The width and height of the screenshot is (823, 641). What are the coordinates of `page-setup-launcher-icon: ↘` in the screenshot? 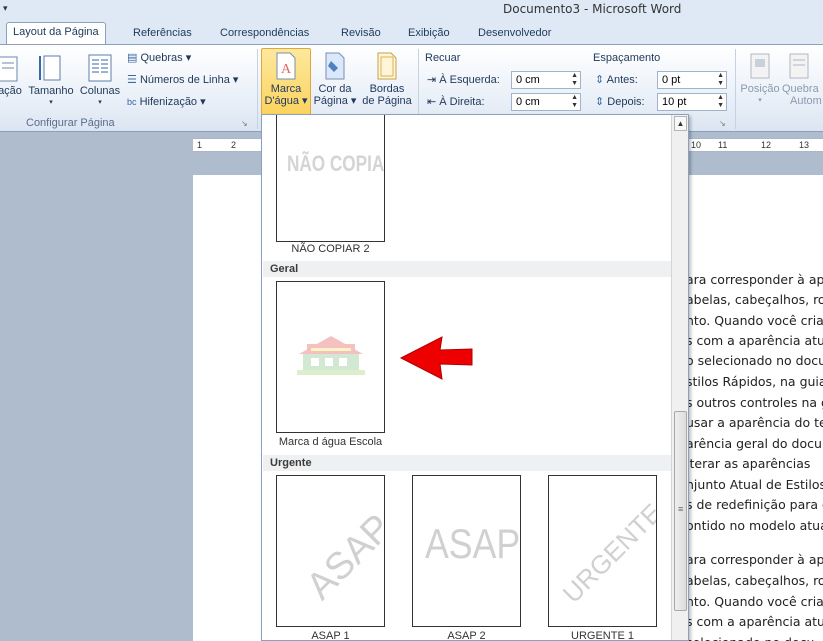 It's located at (244, 123).